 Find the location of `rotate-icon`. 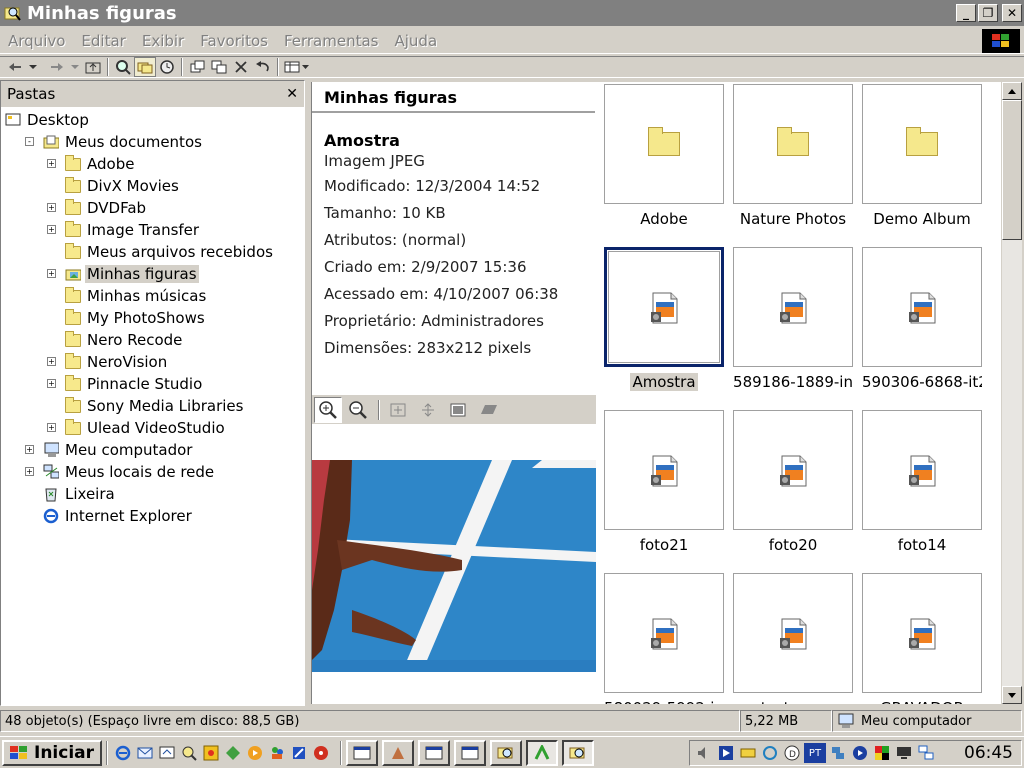

rotate-icon is located at coordinates (488, 410).